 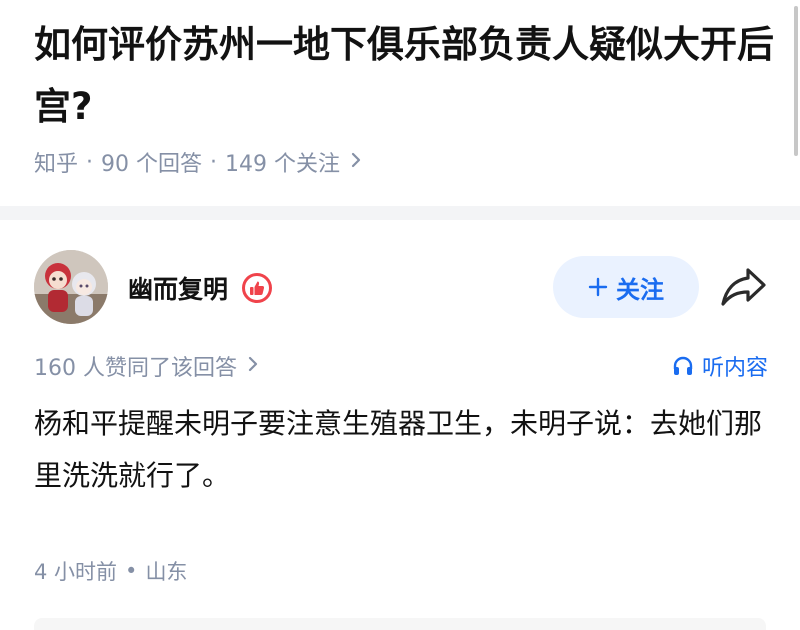 I want to click on post-location: 山东, so click(x=166, y=572).